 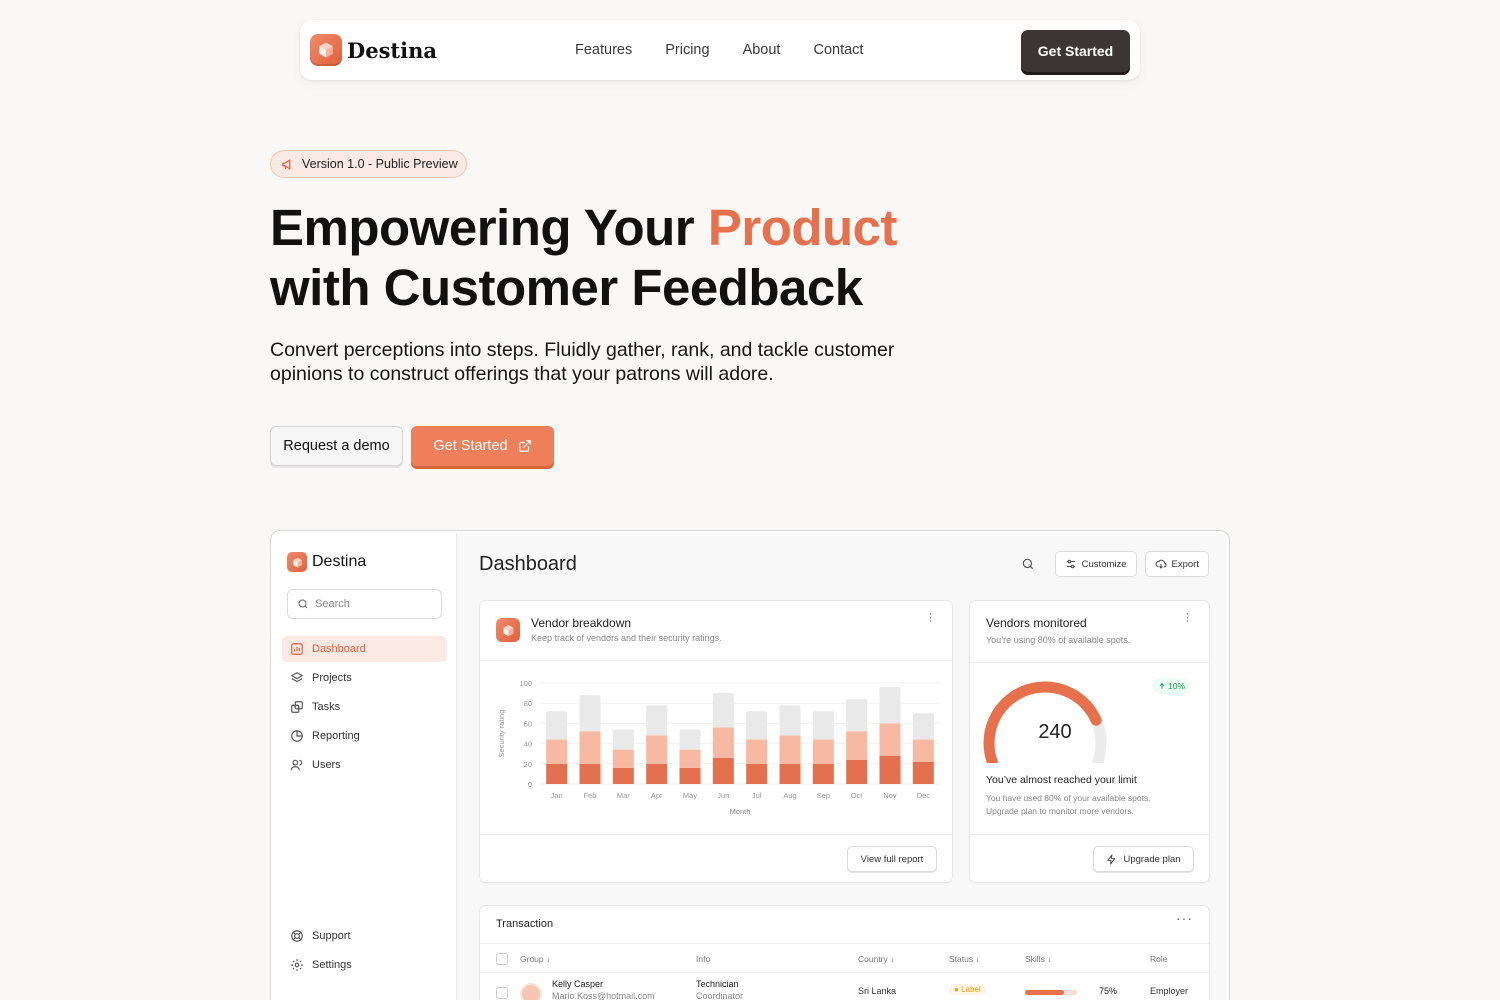 I want to click on sidebar-item-label: Dashboard, so click(x=339, y=649).